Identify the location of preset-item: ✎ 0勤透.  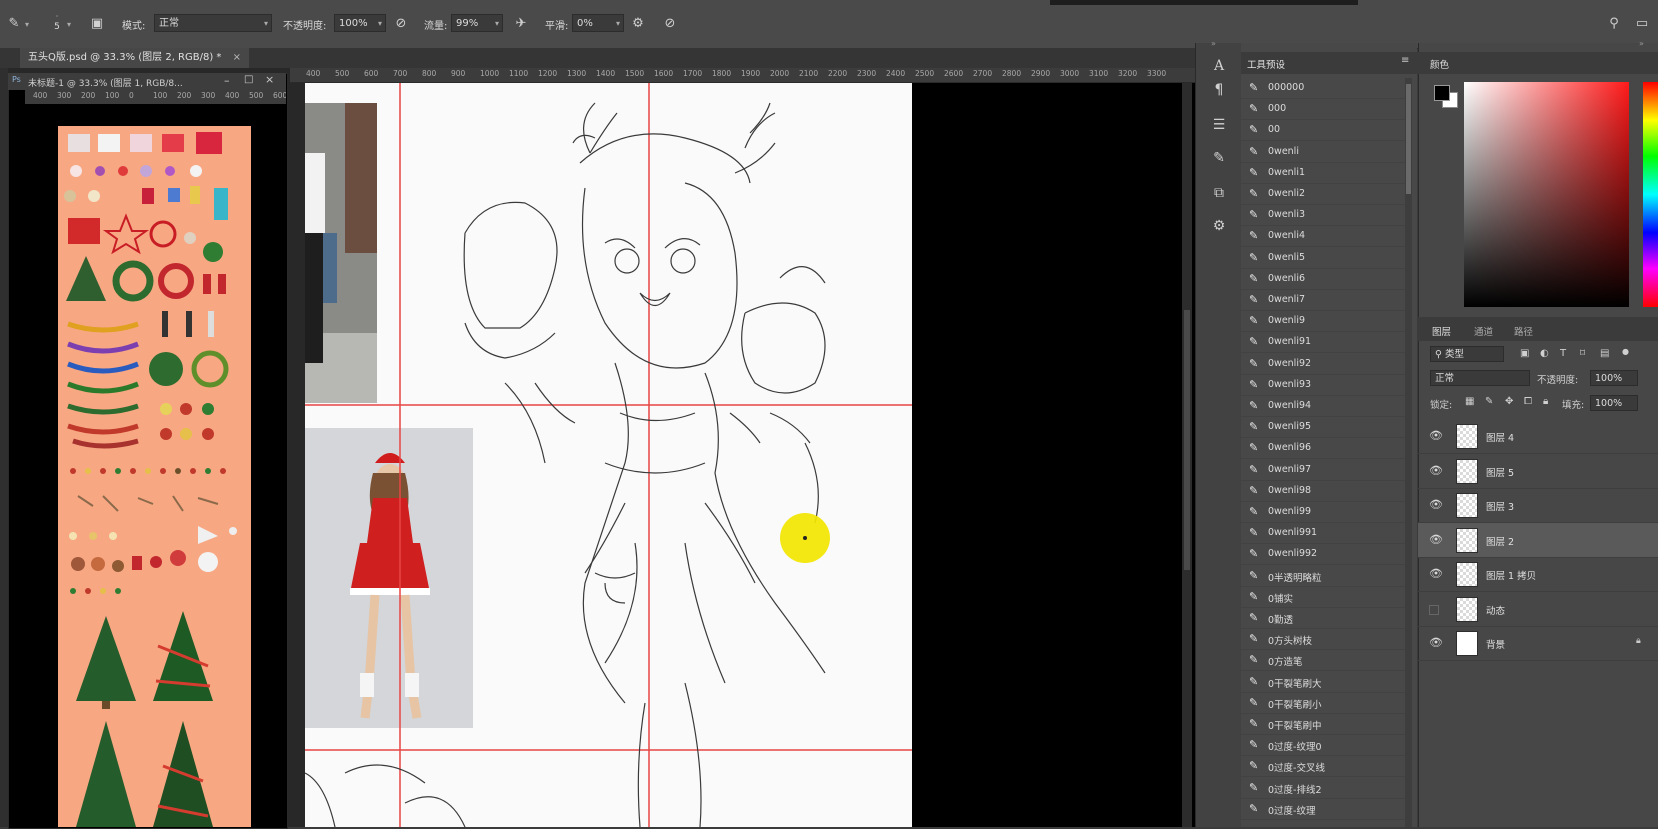
(1324, 618).